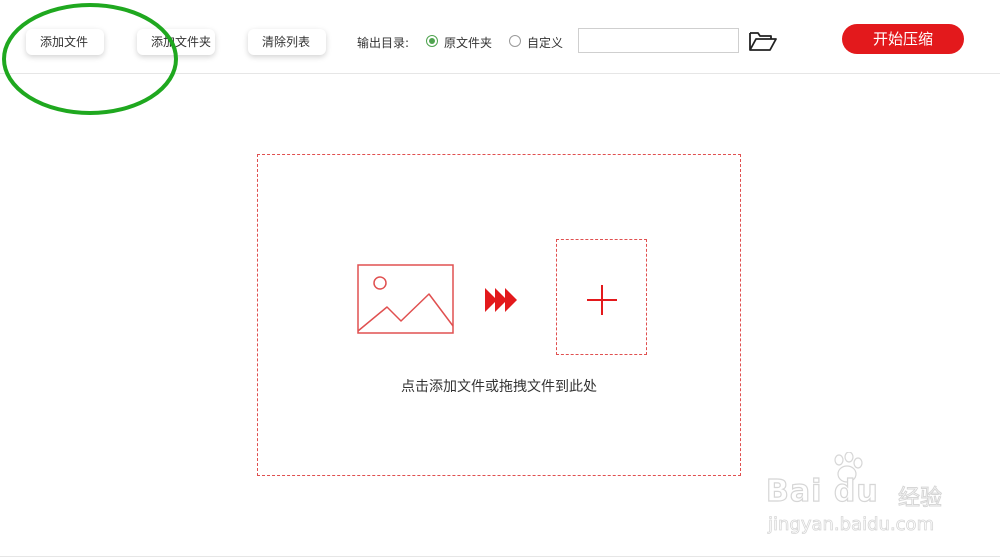 Image resolution: width=1000 pixels, height=560 pixels. What do you see at coordinates (658, 40) in the screenshot?
I see `output-path-input` at bounding box center [658, 40].